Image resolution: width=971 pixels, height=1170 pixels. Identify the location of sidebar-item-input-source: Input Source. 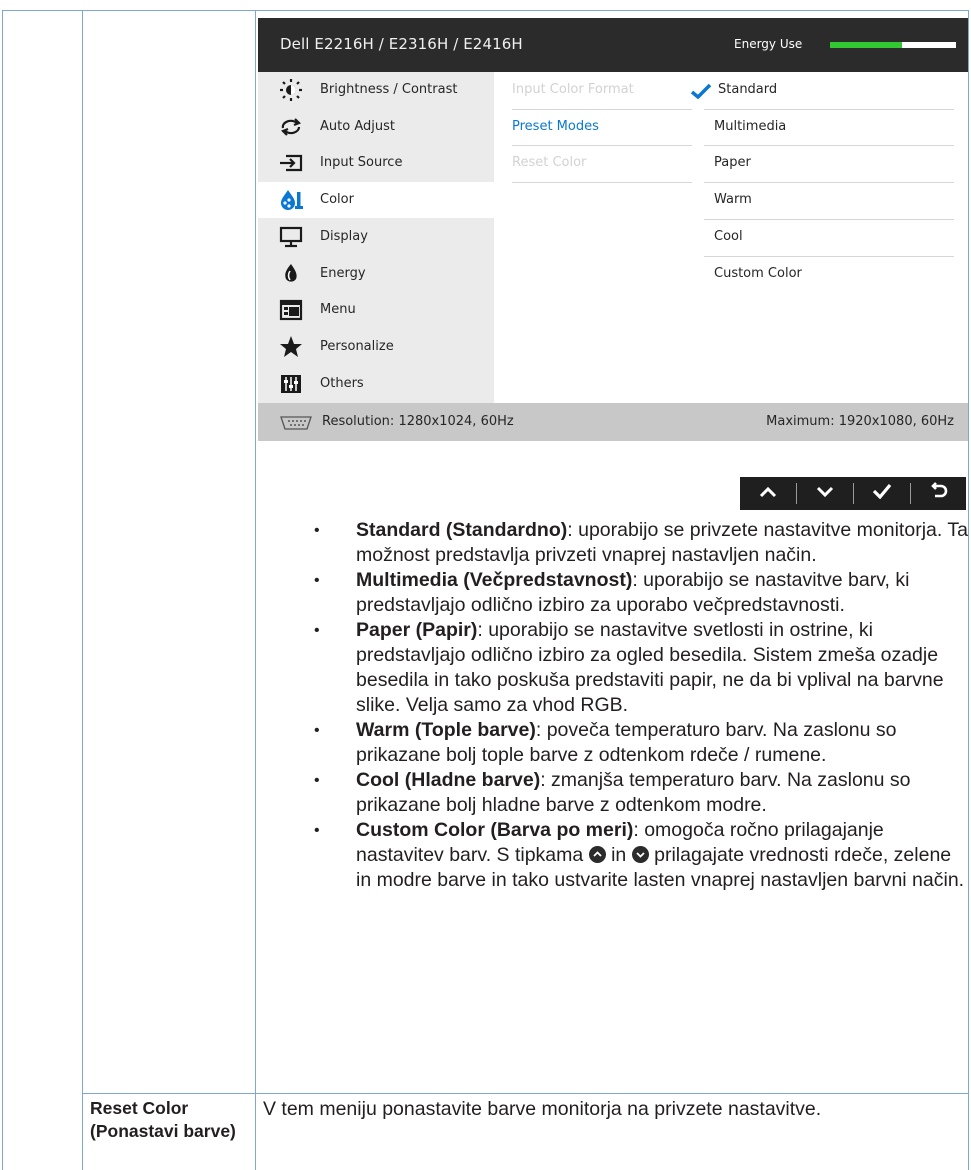
(376, 163).